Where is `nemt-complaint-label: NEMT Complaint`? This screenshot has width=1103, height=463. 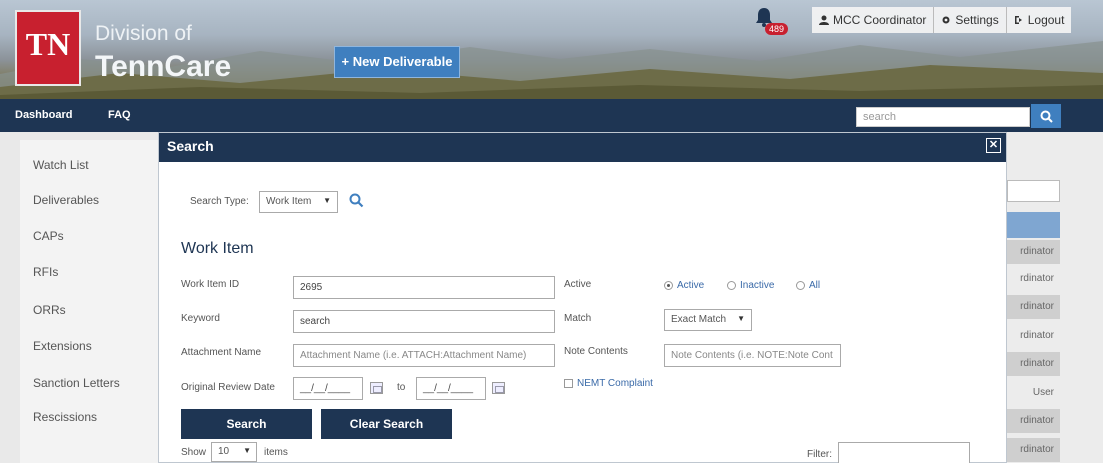
nemt-complaint-label: NEMT Complaint is located at coordinates (615, 383).